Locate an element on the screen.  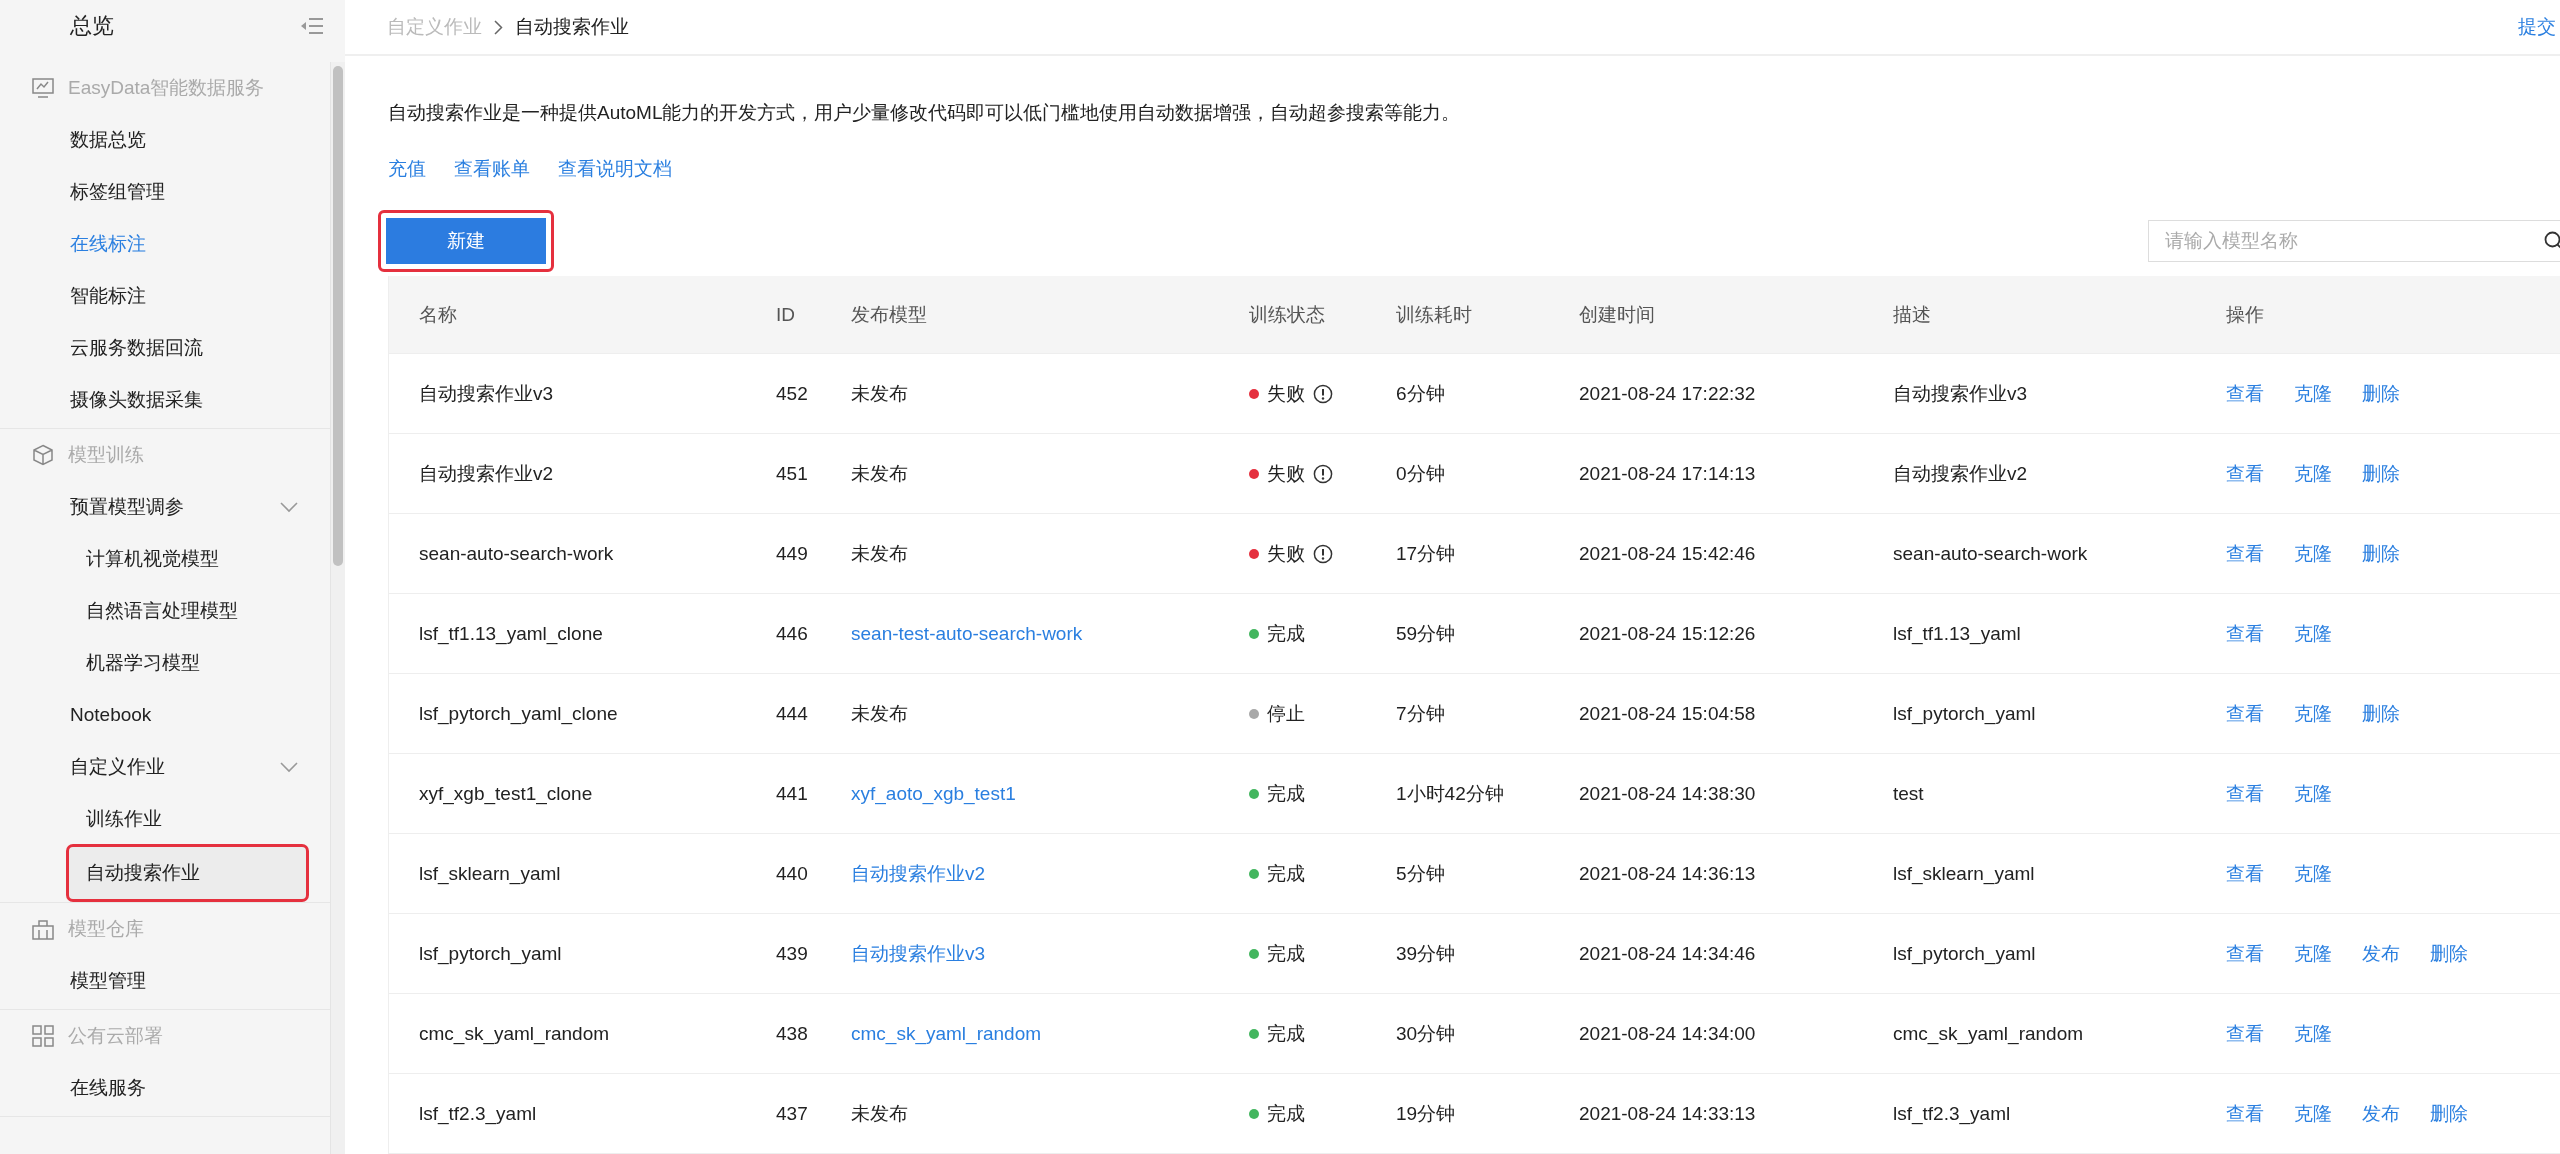
column-header: 名称 is located at coordinates (438, 314).